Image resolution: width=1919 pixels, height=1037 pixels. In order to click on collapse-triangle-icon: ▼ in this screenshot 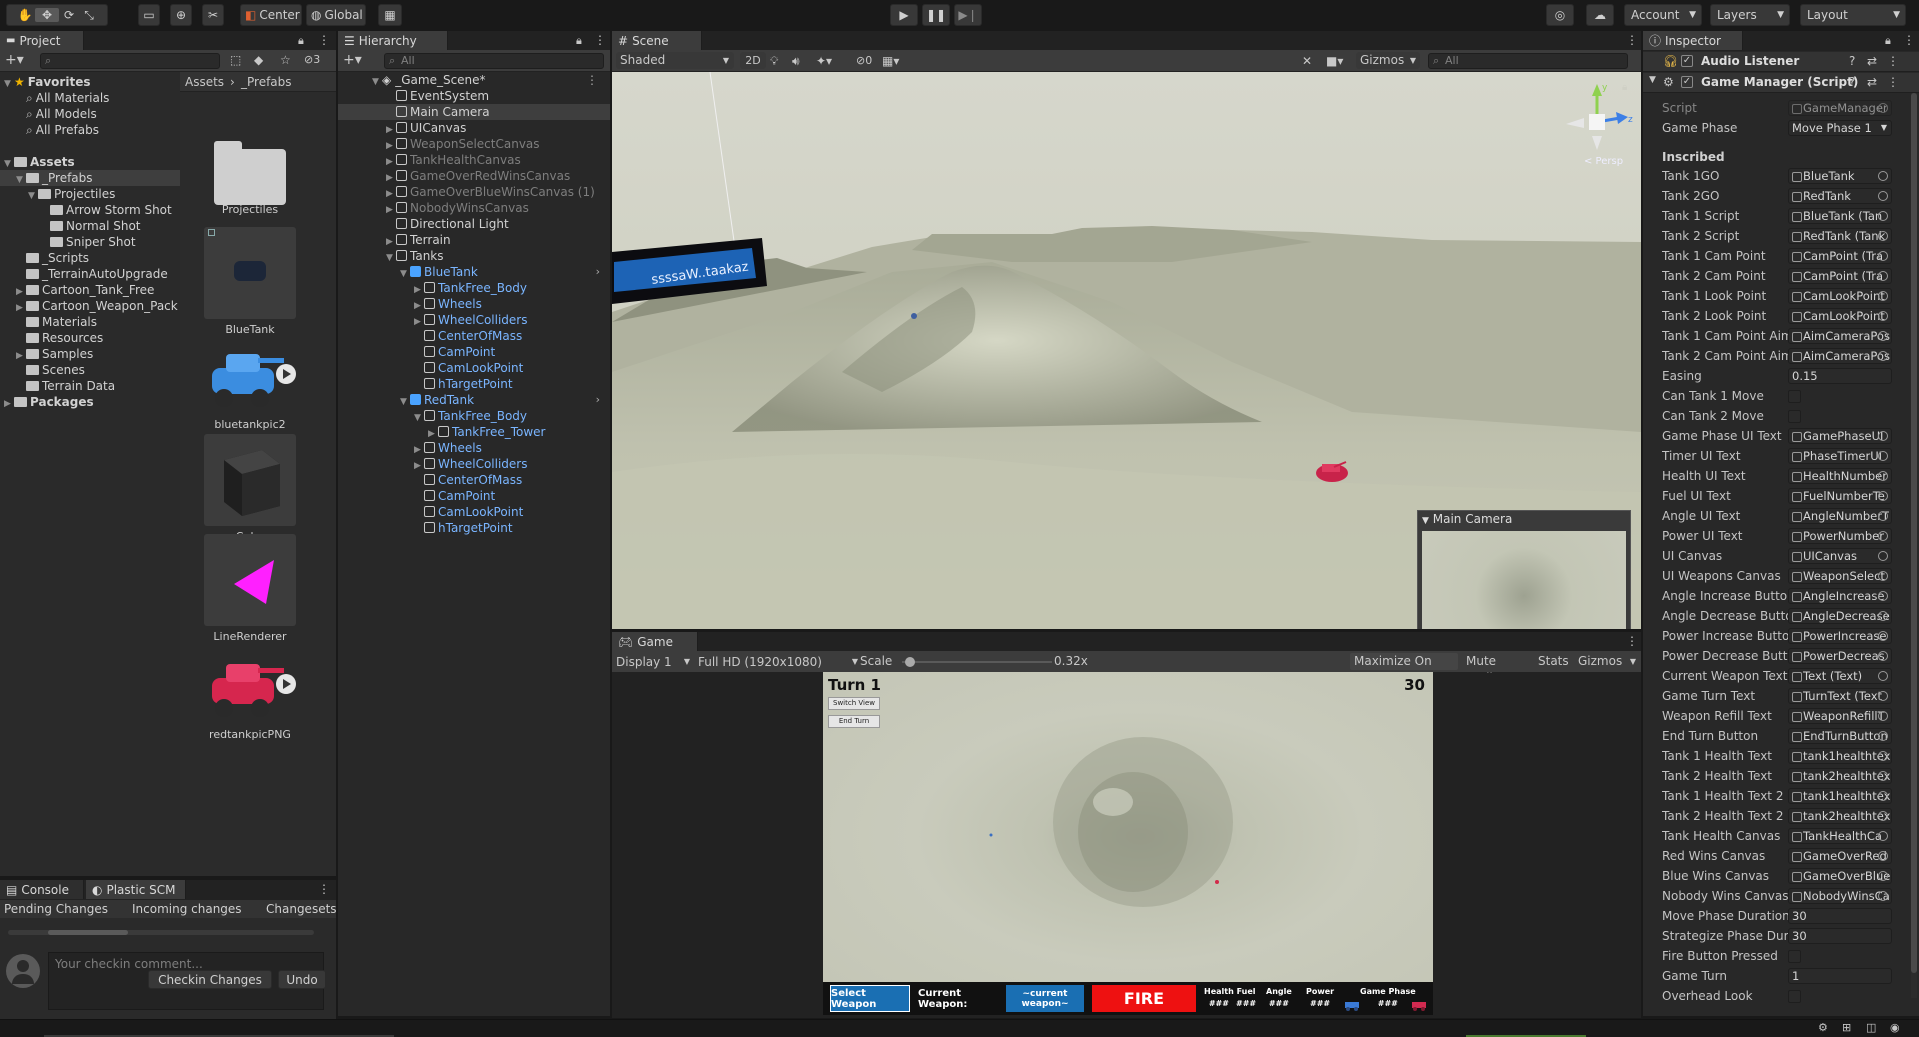, I will do `click(1652, 80)`.